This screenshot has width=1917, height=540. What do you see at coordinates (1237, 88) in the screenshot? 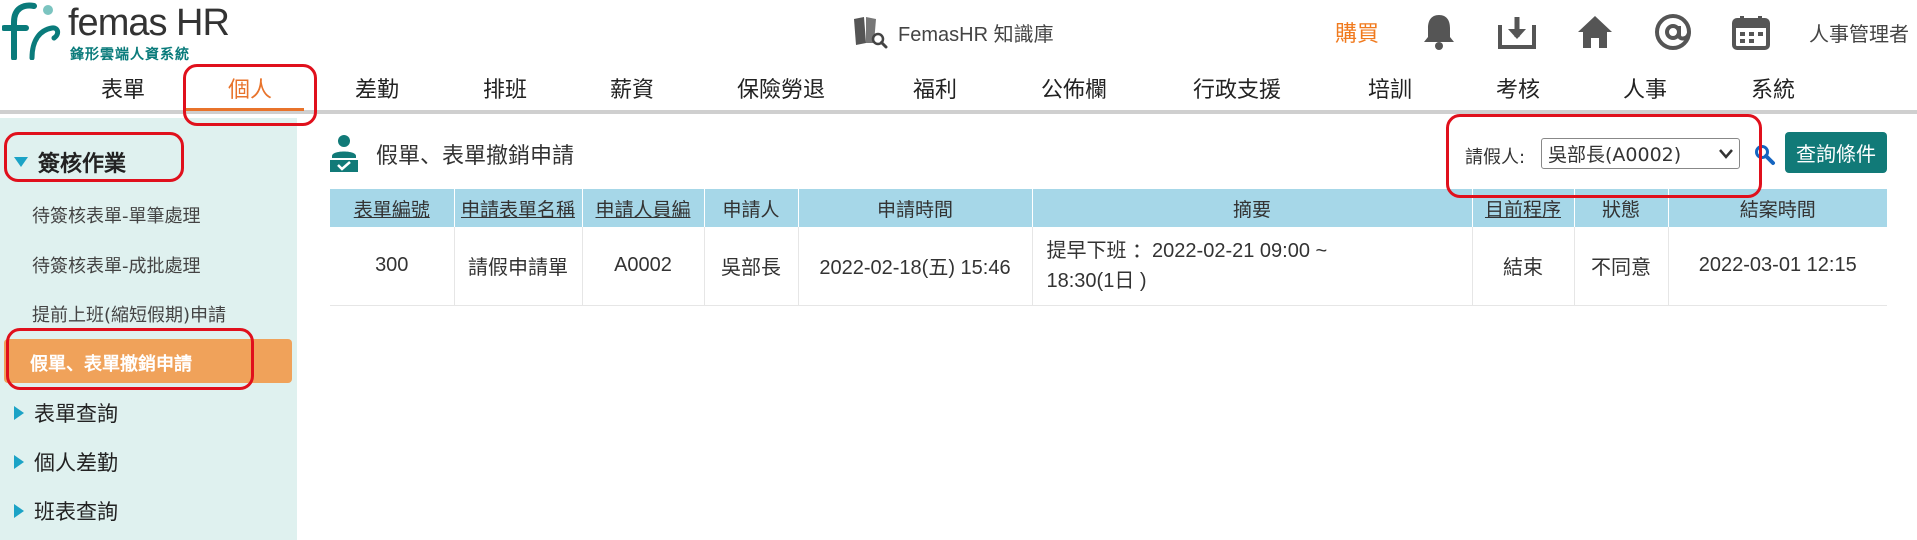
I see `nav-item-admin-support: 行政支援` at bounding box center [1237, 88].